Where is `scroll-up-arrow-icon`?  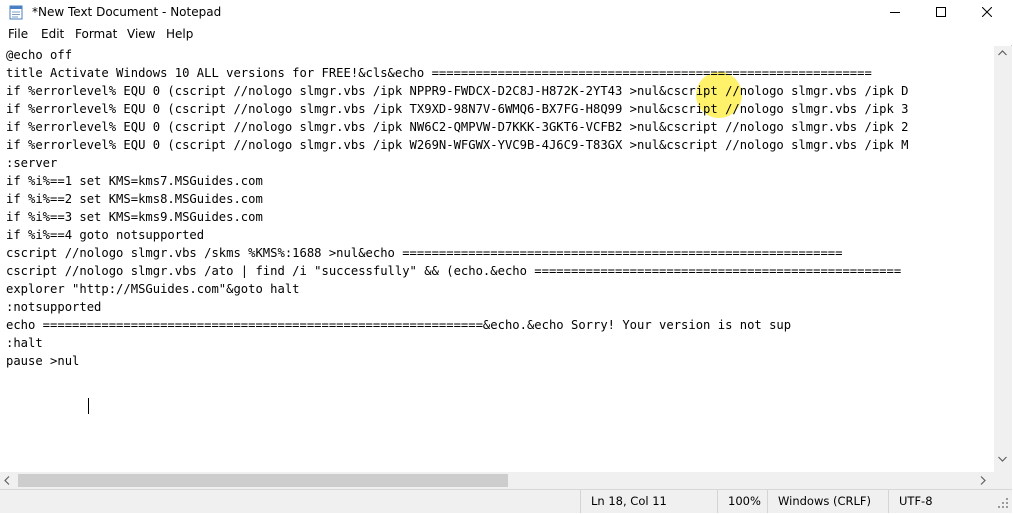 scroll-up-arrow-icon is located at coordinates (1002, 53).